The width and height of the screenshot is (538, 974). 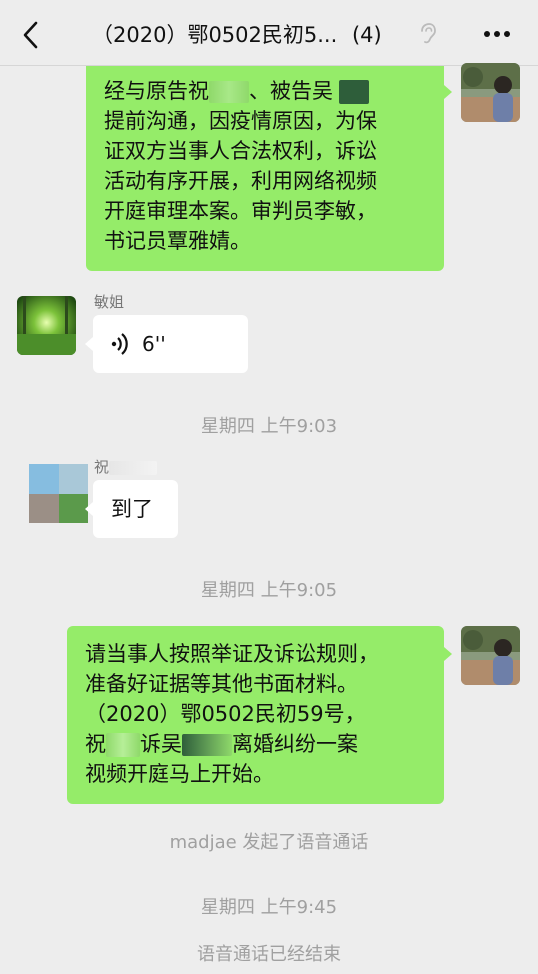 What do you see at coordinates (366, 35) in the screenshot?
I see `member-count: (4)` at bounding box center [366, 35].